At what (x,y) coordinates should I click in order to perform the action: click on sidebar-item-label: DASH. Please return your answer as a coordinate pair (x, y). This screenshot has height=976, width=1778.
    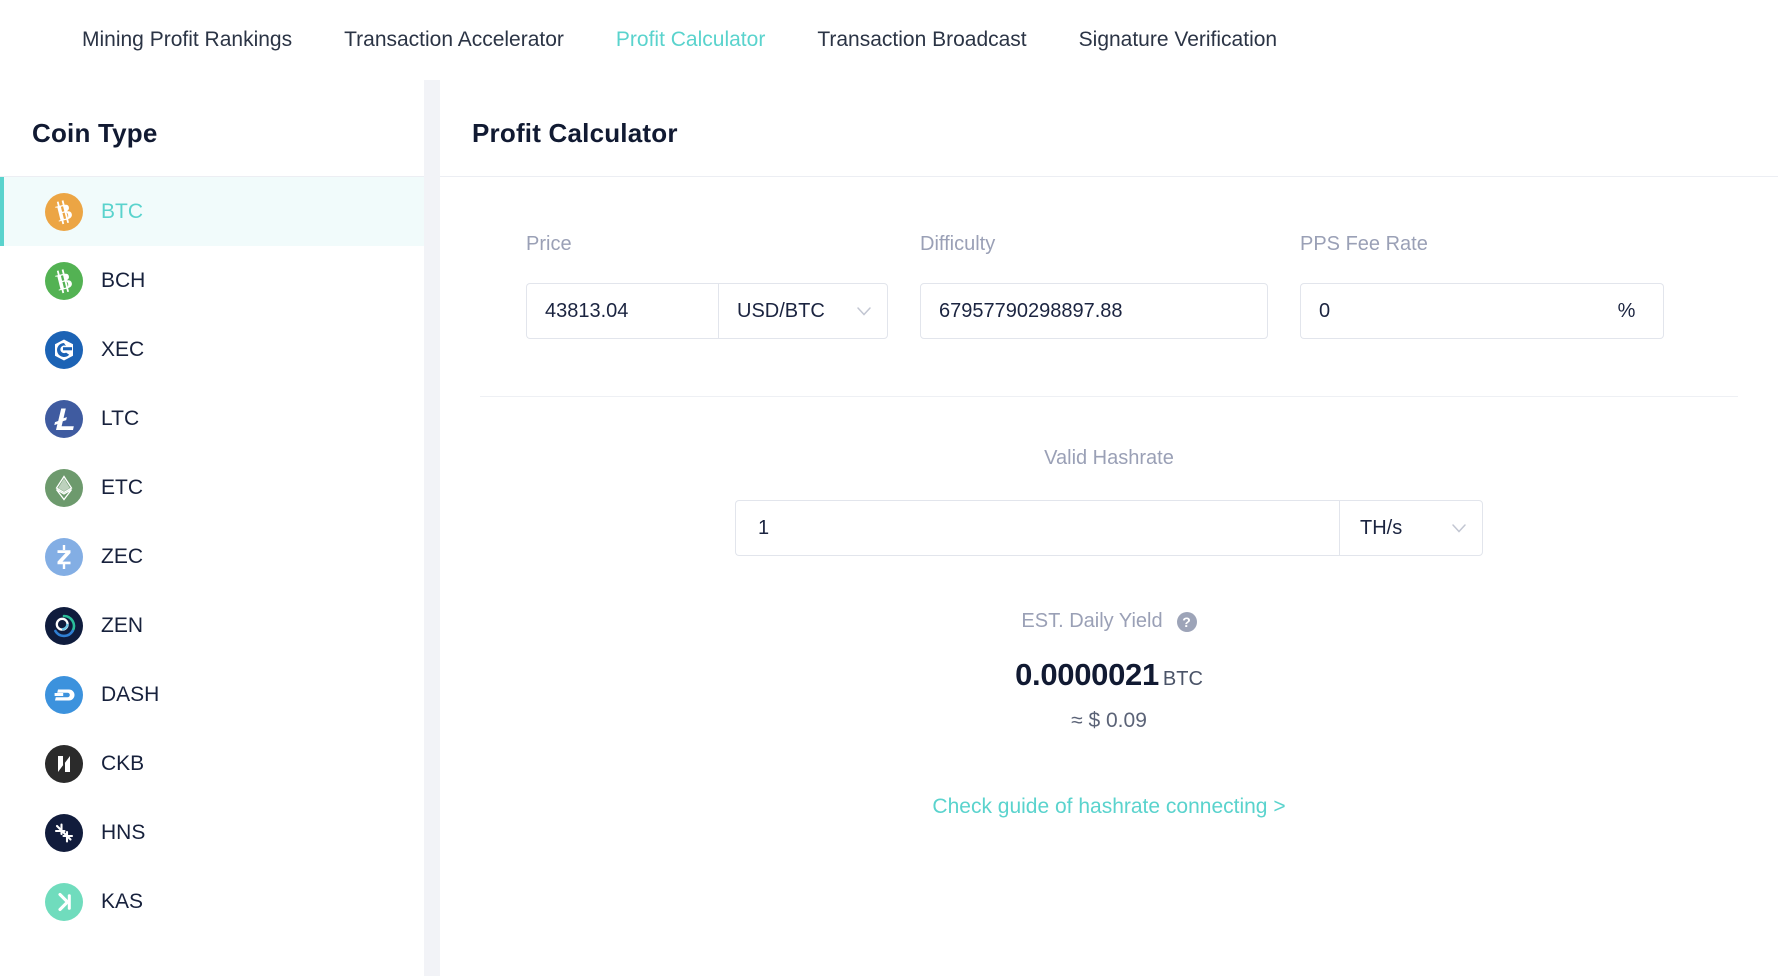
    Looking at the image, I should click on (130, 694).